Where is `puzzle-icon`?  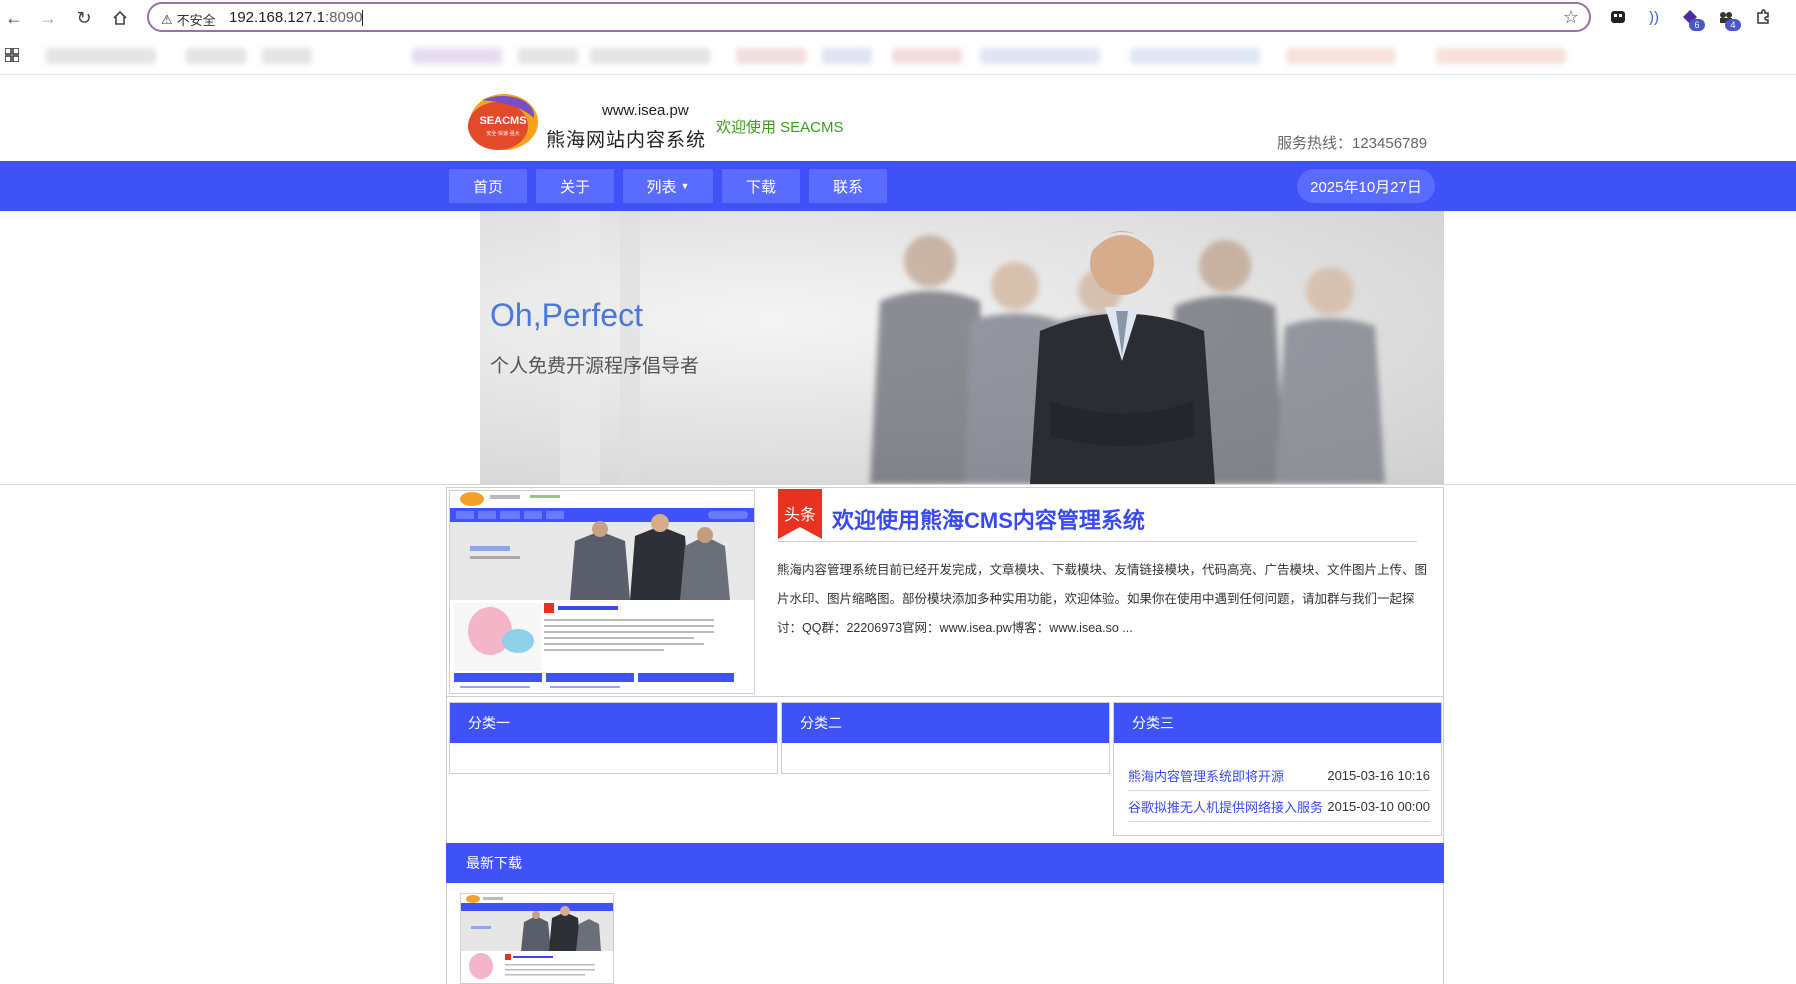
puzzle-icon is located at coordinates (1763, 17).